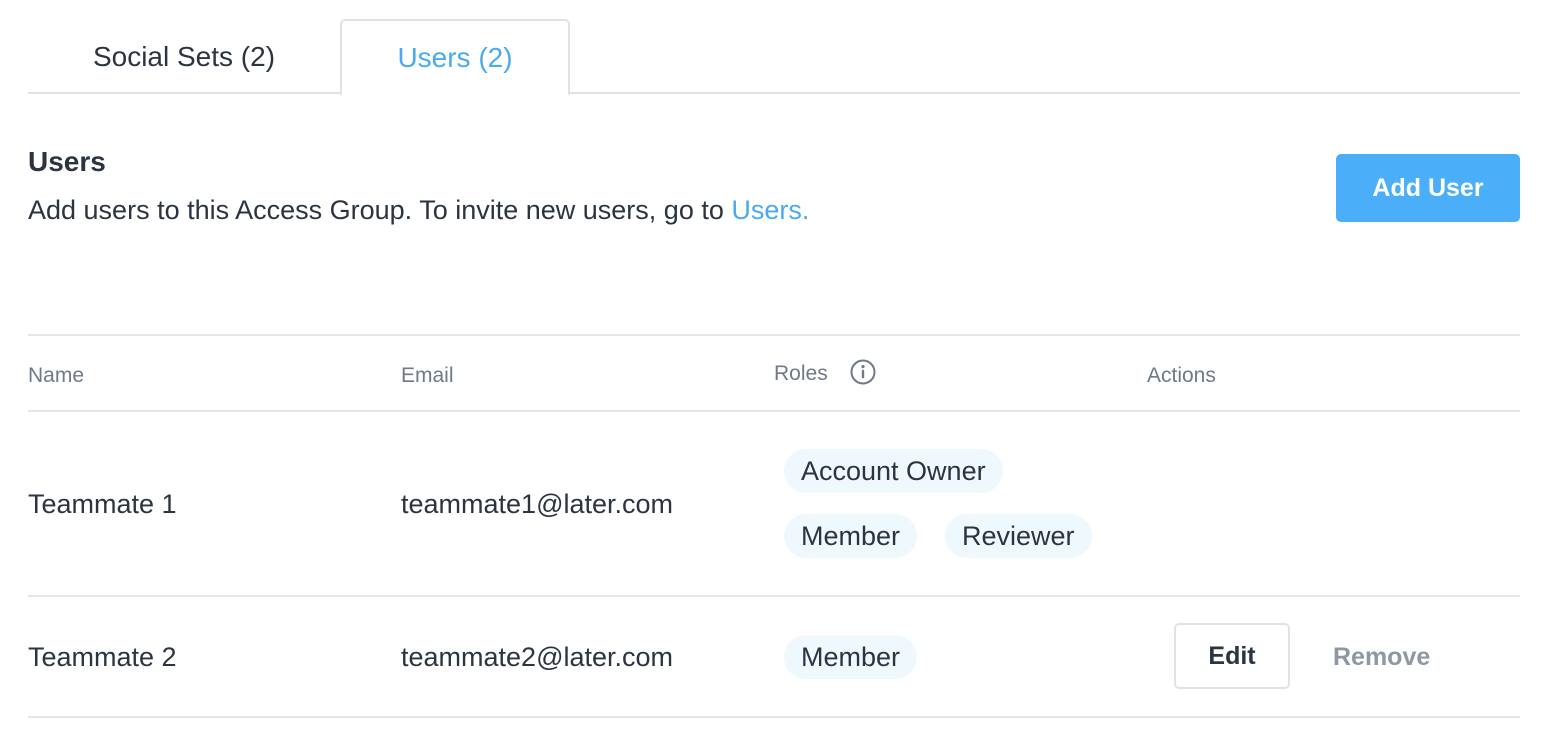 Image resolution: width=1558 pixels, height=742 pixels. Describe the element at coordinates (56, 375) in the screenshot. I see `column-header-name: Name` at that location.